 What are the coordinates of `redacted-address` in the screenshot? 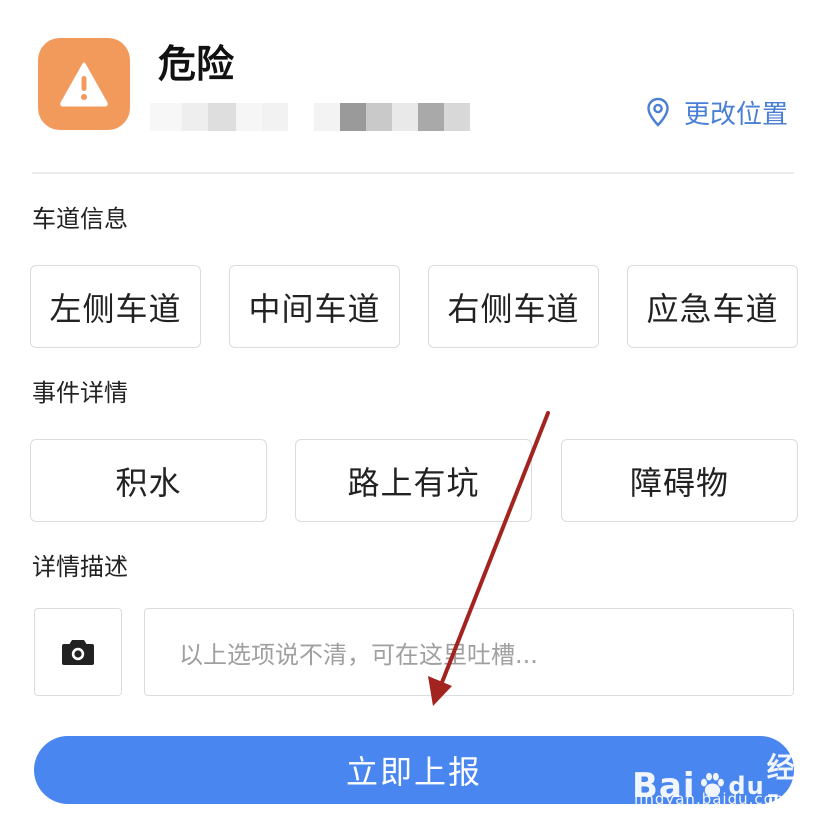 It's located at (310, 117).